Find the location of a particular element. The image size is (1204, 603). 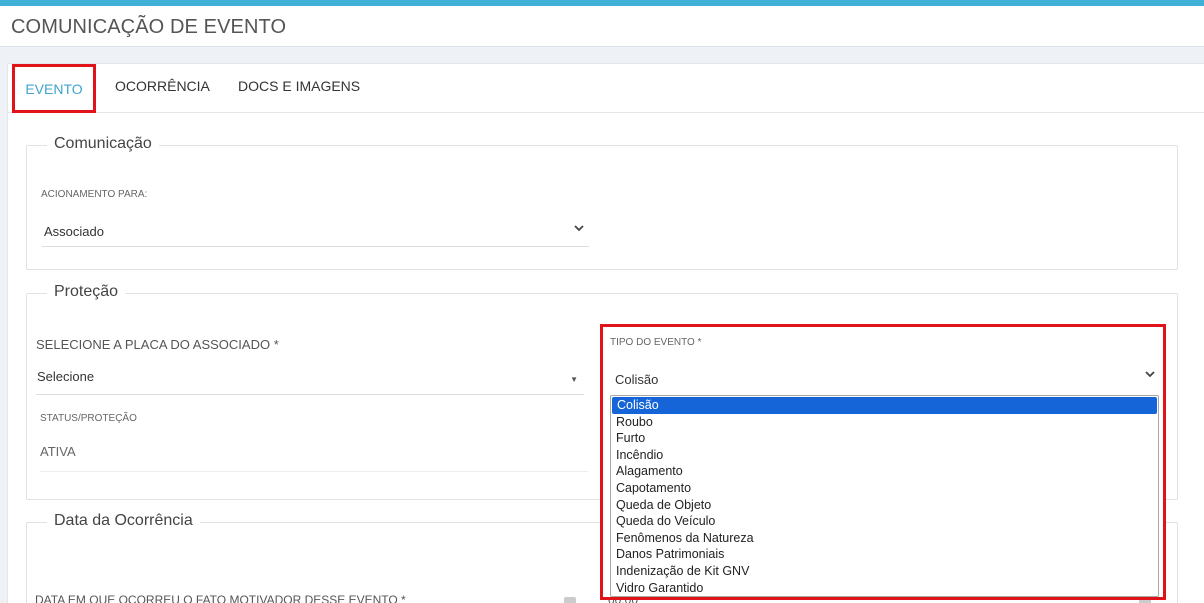

option-fenomenos-da-natureza: Fenômenos da Natureza is located at coordinates (884, 538).